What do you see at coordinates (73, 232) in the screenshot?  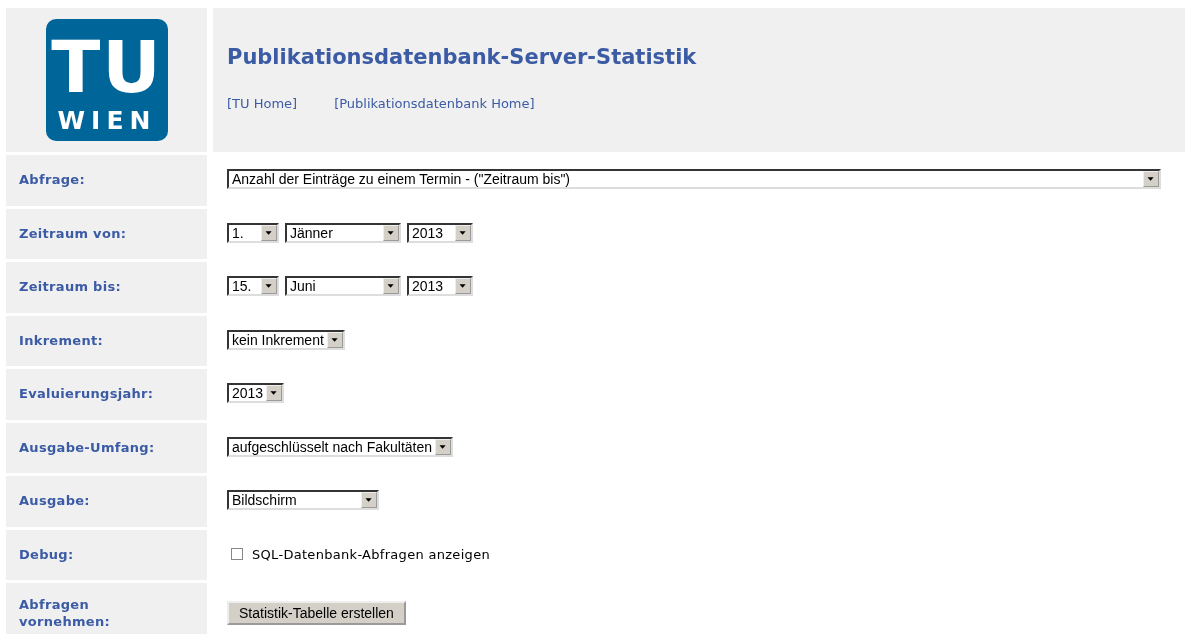 I see `field-label: Zeitraum von:` at bounding box center [73, 232].